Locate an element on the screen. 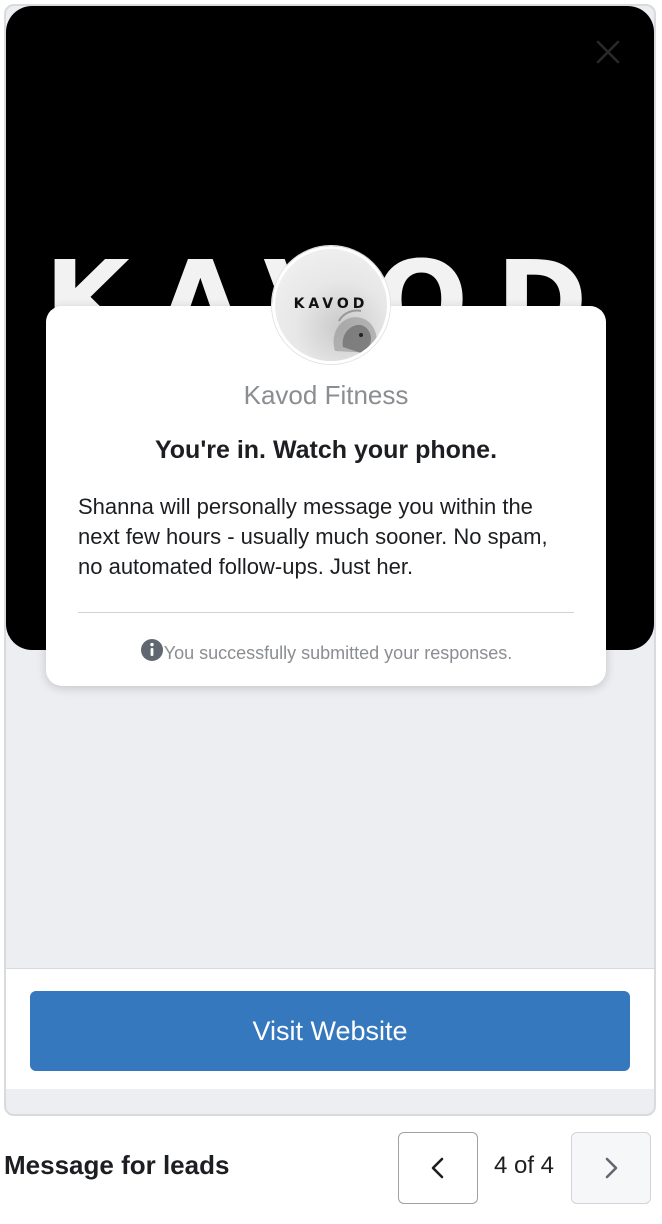 Image resolution: width=662 pixels, height=1224 pixels. chevron-right-icon is located at coordinates (611, 1168).